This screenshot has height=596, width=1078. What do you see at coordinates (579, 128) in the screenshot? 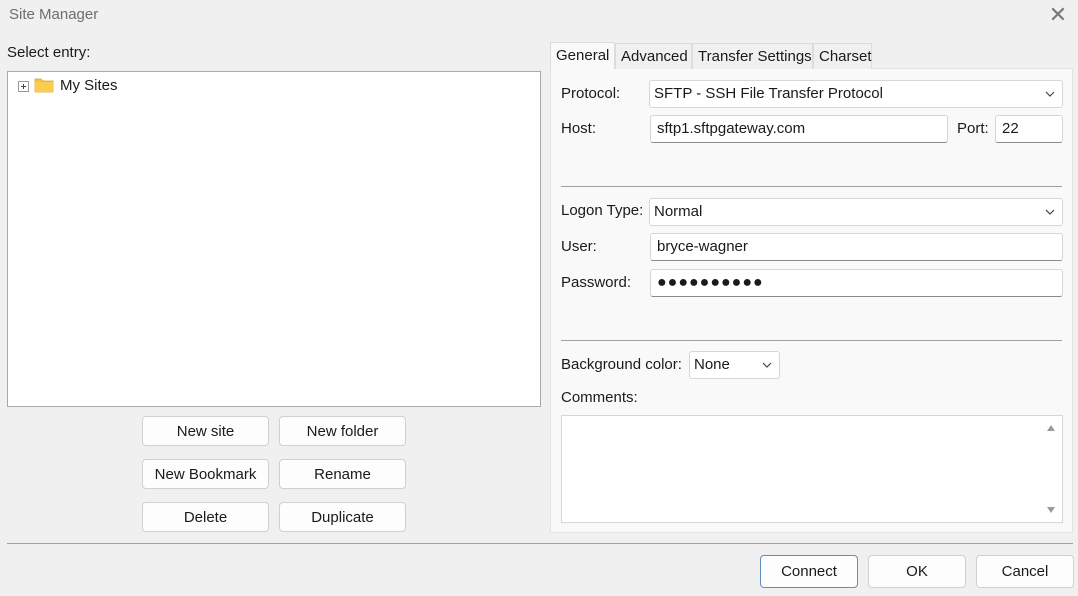
I see `host-label: Host:` at bounding box center [579, 128].